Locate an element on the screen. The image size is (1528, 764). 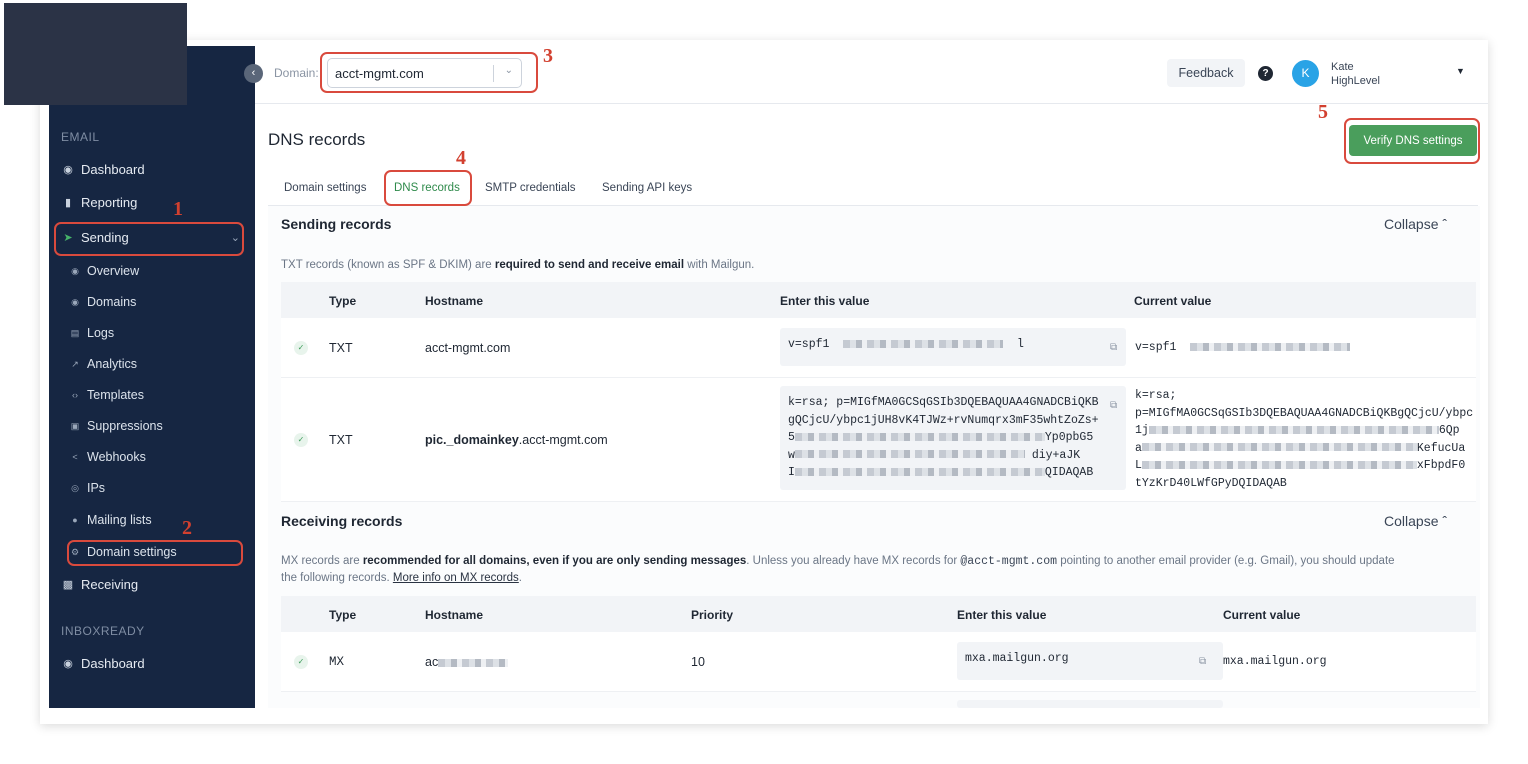
annotation-number: 4 is located at coordinates (461, 158).